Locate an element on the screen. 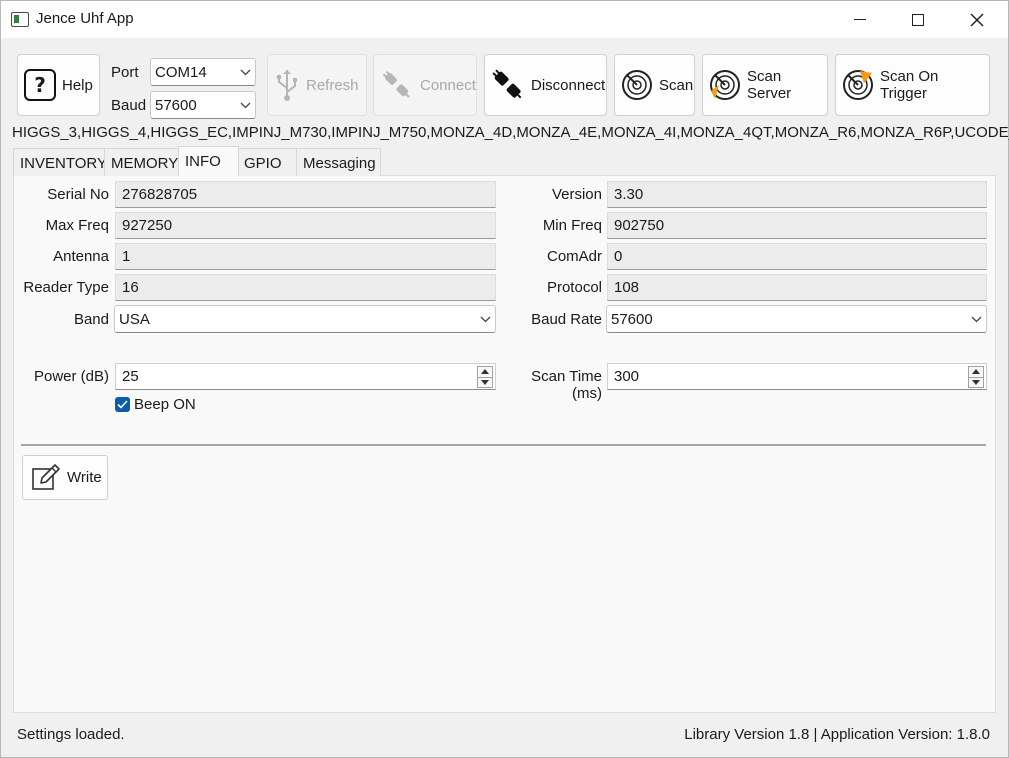 The image size is (1009, 758). baud-select: 57600 is located at coordinates (203, 105).